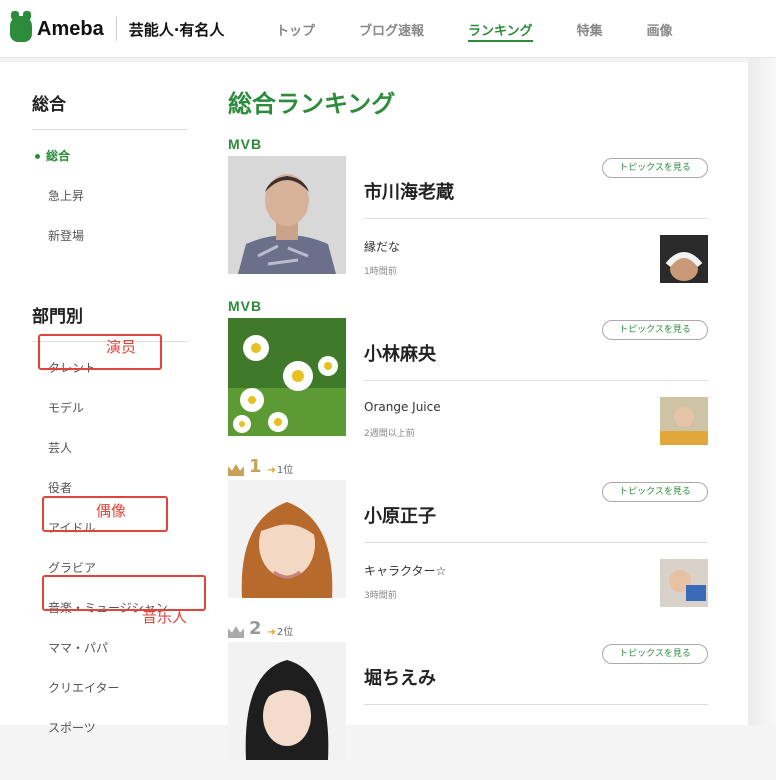 The width and height of the screenshot is (776, 780). Describe the element at coordinates (236, 632) in the screenshot. I see `crown-silver-icon` at that location.